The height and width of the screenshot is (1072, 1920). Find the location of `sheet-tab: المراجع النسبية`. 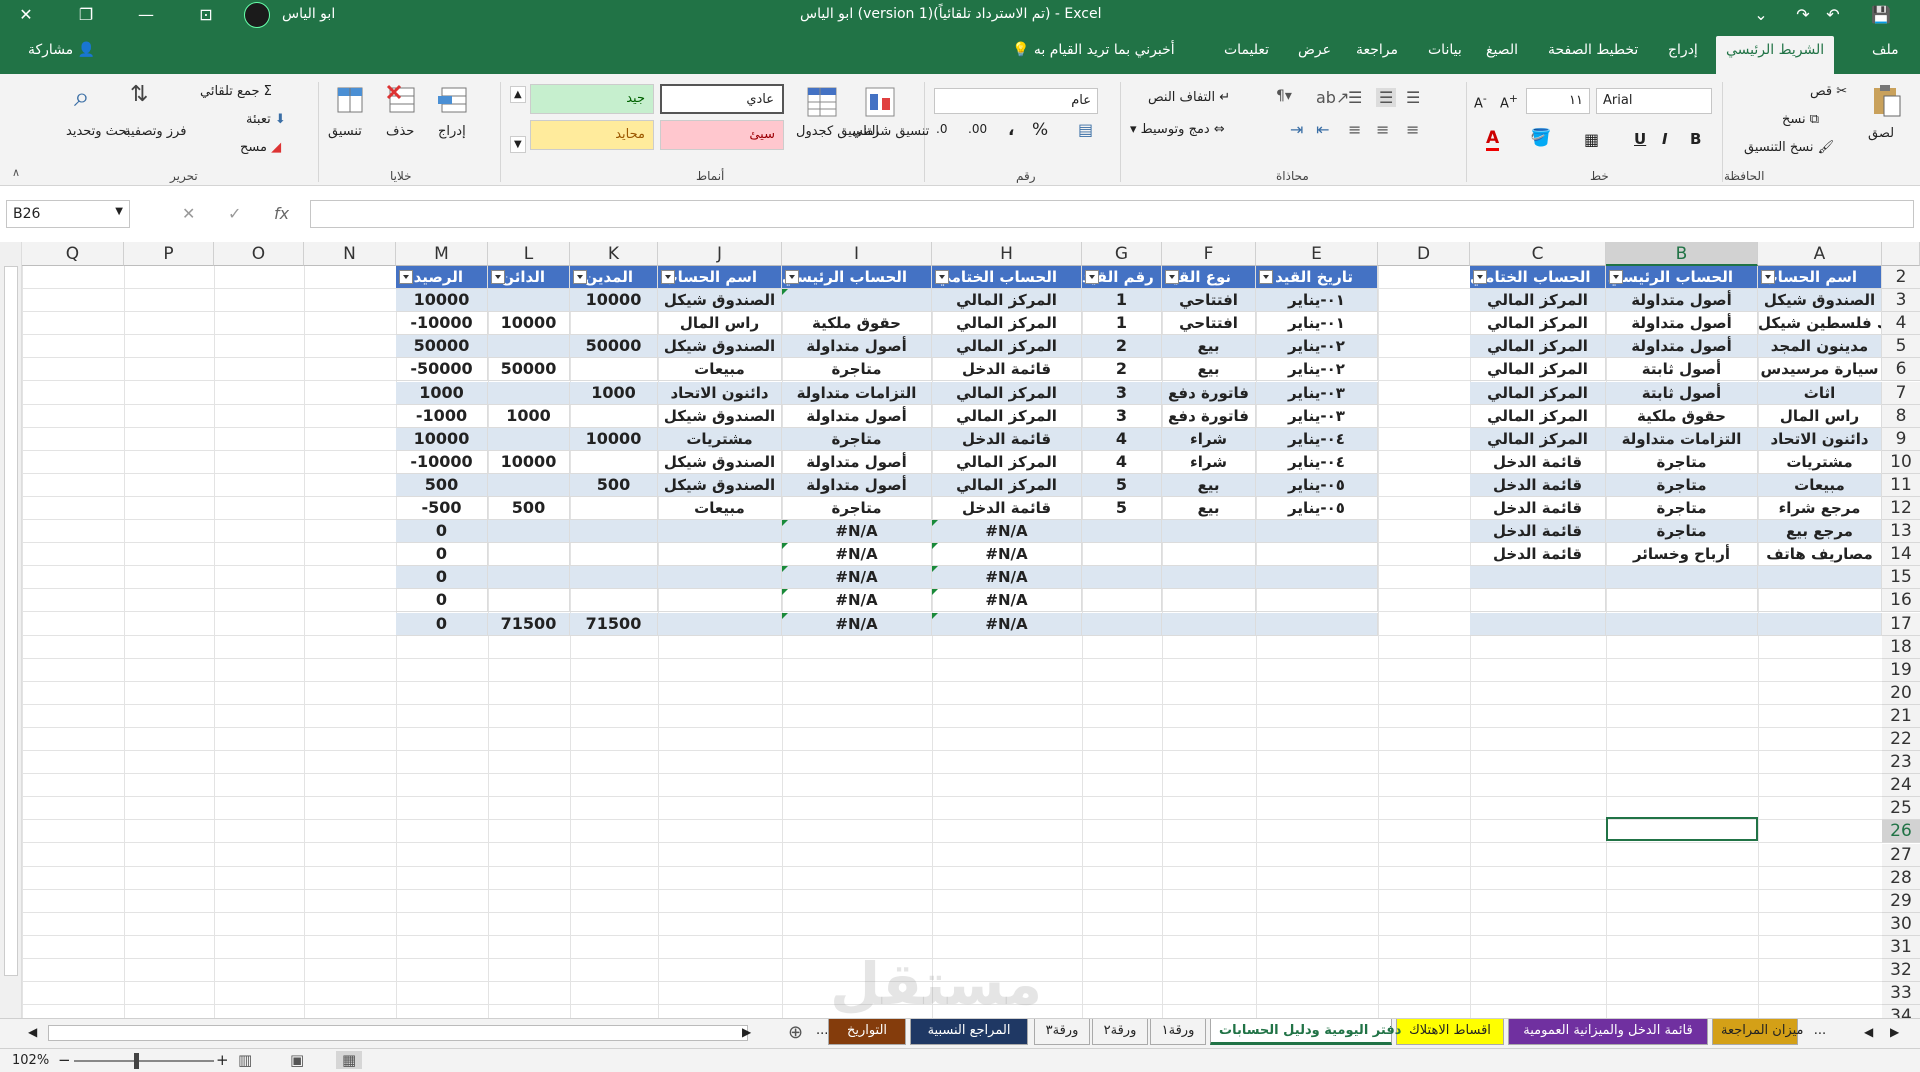

sheet-tab: المراجع النسبية is located at coordinates (969, 1032).